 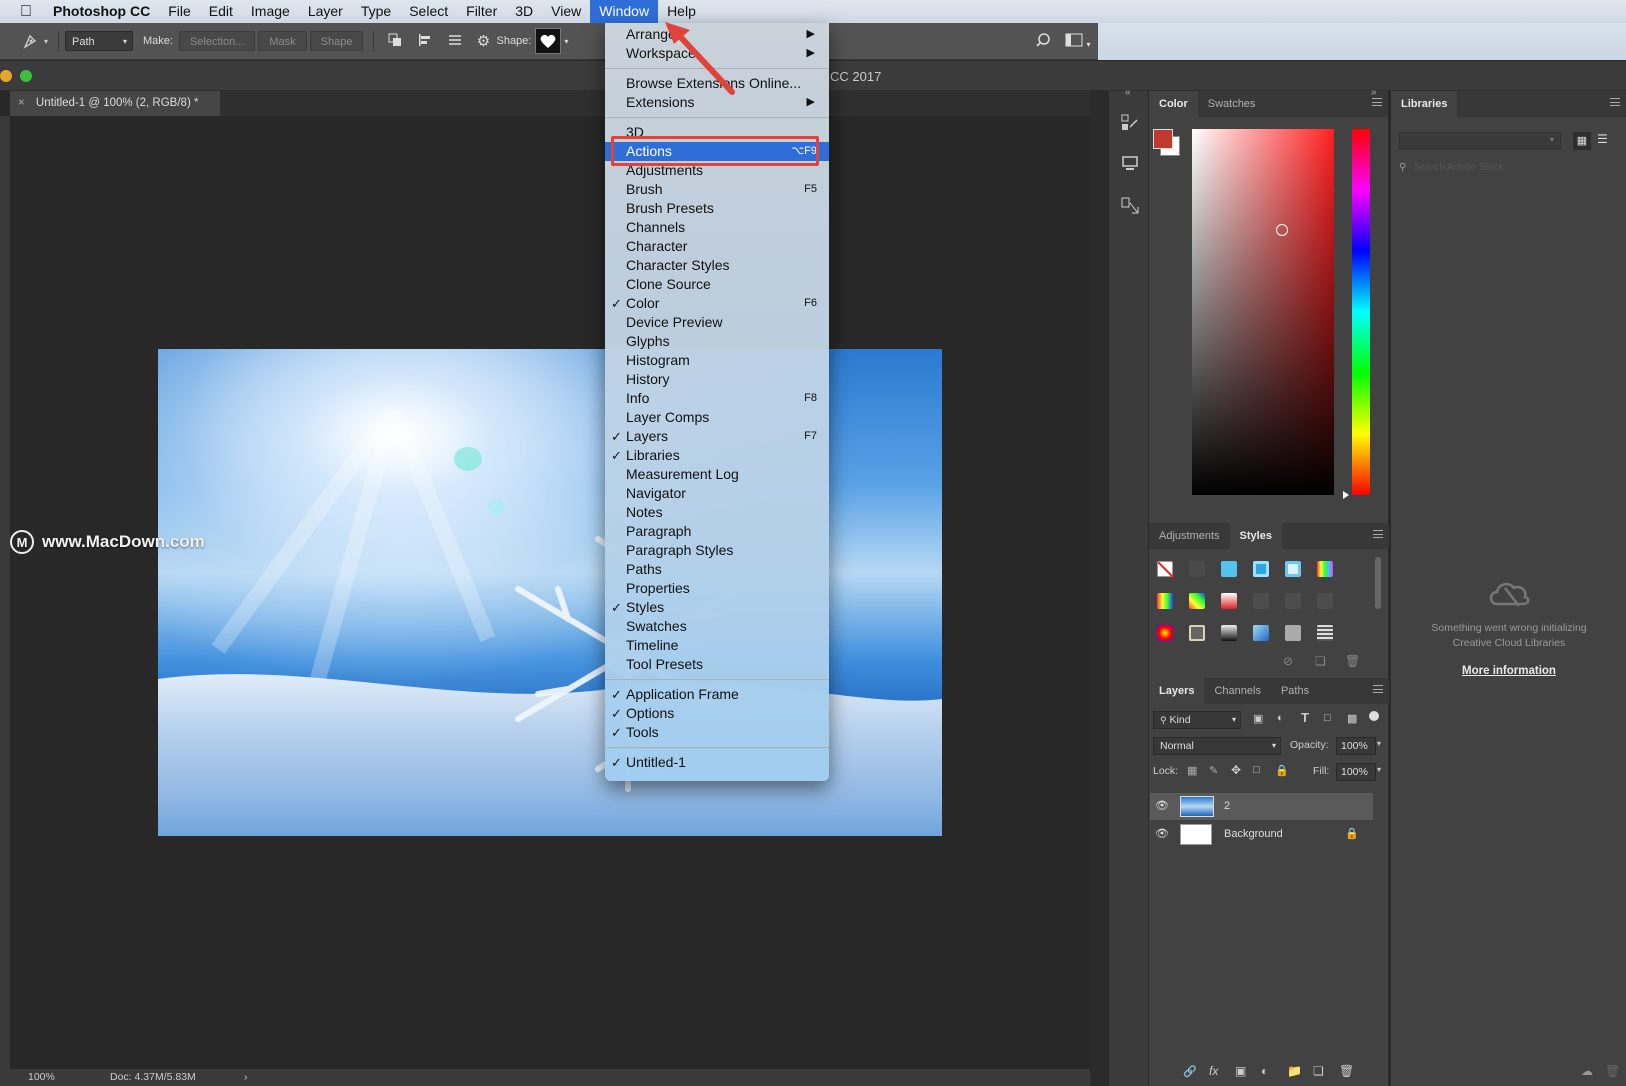 I want to click on tab-channels: Channels, so click(x=1237, y=691).